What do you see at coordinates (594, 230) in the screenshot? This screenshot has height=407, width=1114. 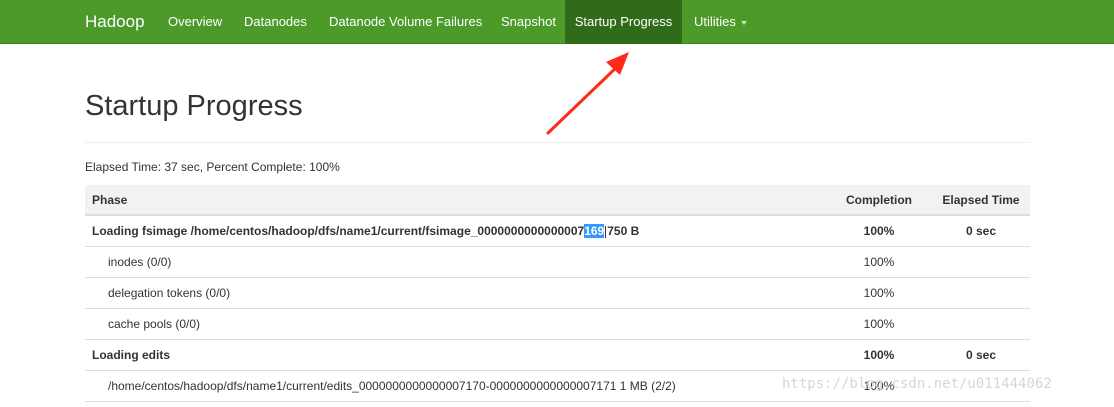 I see `selected-text: 169` at bounding box center [594, 230].